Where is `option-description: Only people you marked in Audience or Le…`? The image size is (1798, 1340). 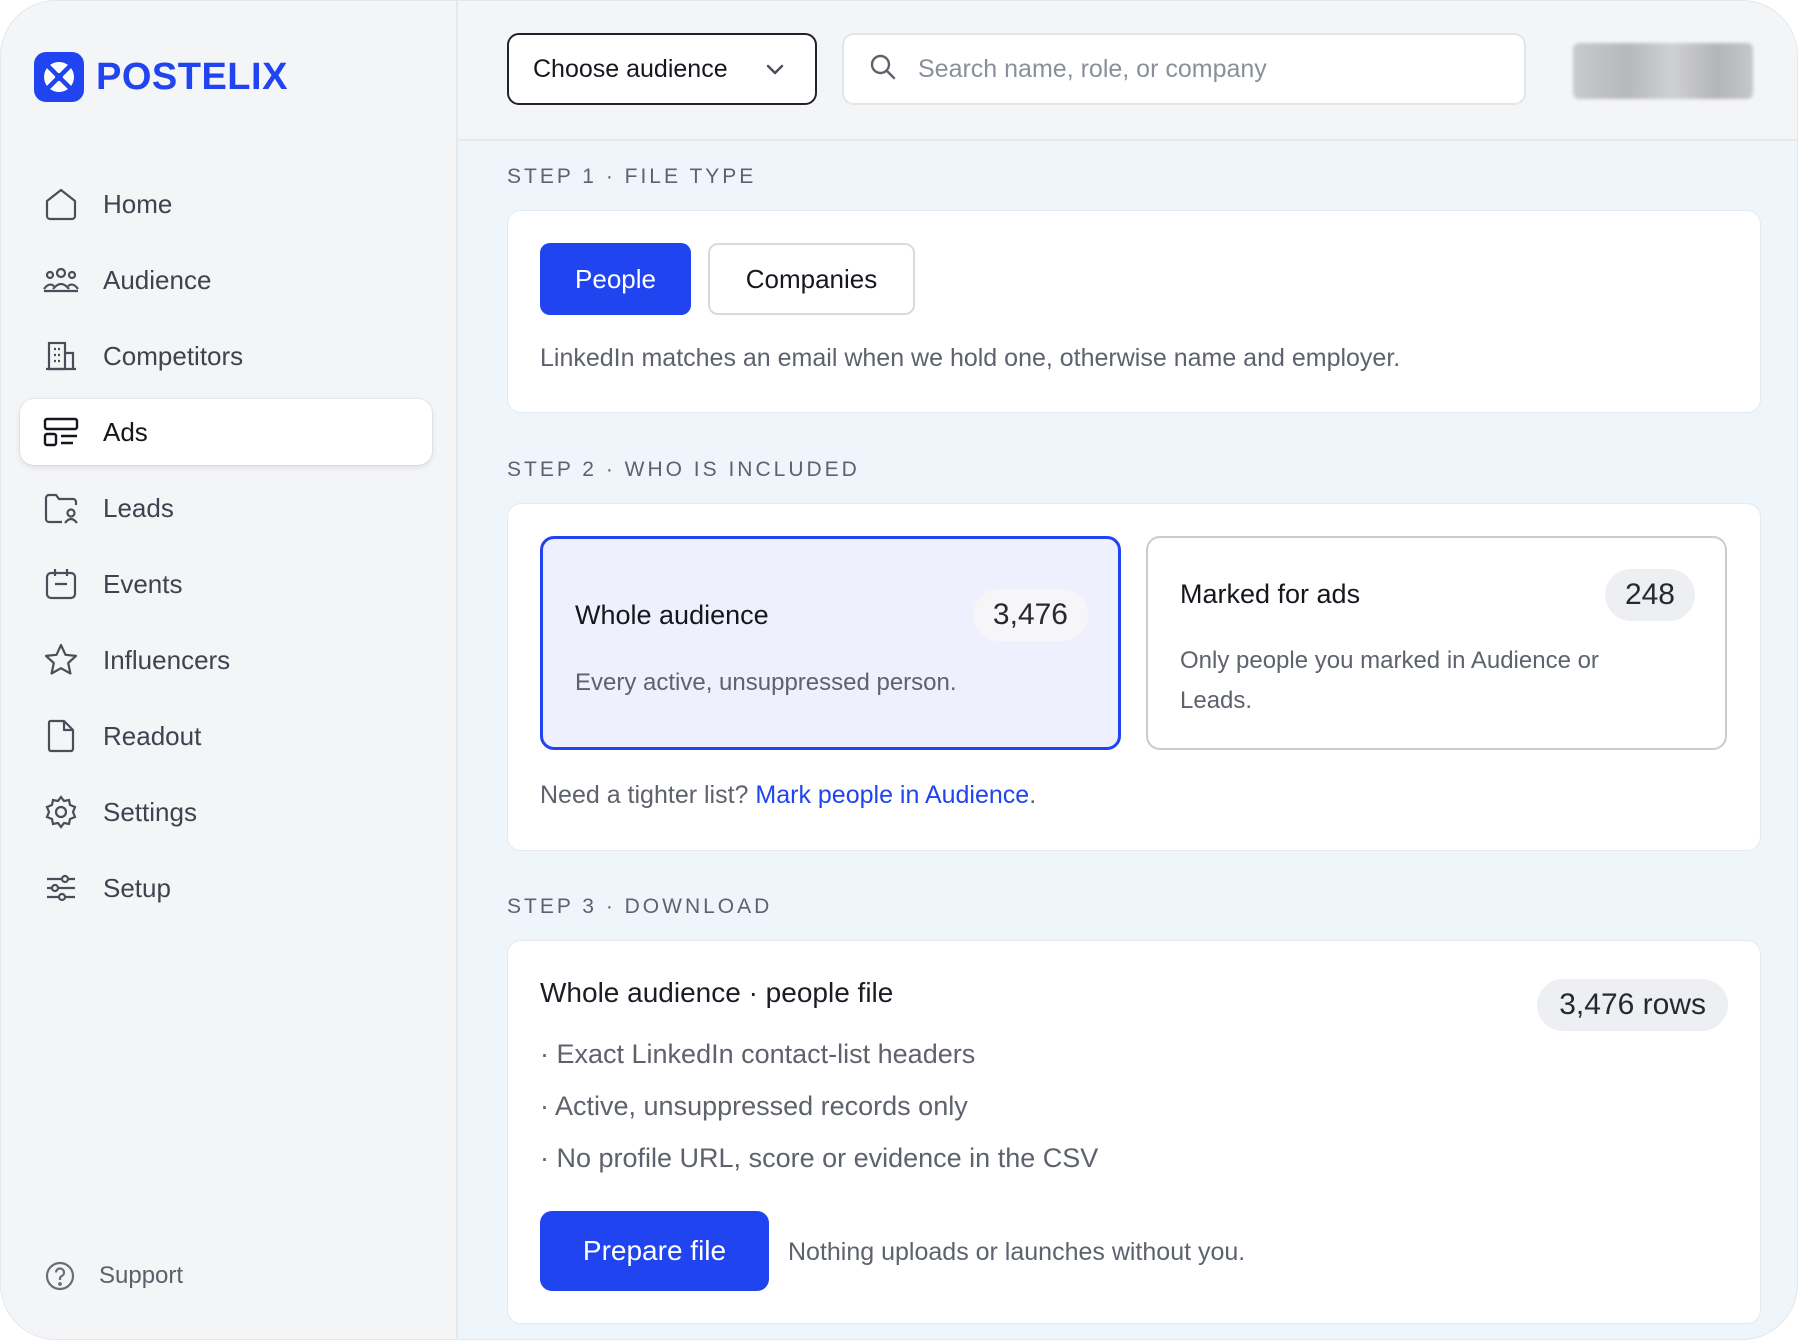 option-description: Only people you marked in Audience or Le… is located at coordinates (1389, 680).